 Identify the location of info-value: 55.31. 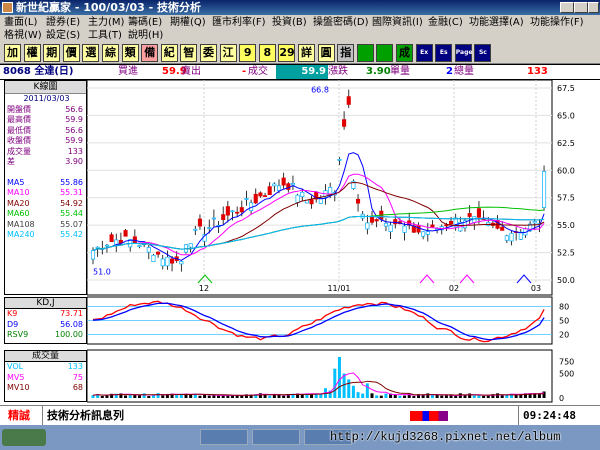
(71, 192).